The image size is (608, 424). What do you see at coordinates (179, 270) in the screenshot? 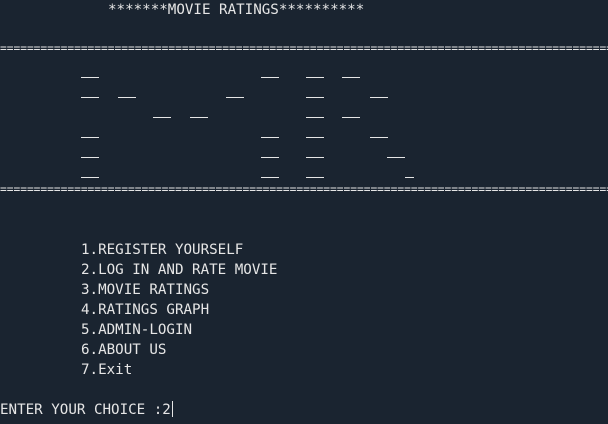
I see `menu-item-login-rate: 2.LOG IN AND RATE MOVIE` at bounding box center [179, 270].